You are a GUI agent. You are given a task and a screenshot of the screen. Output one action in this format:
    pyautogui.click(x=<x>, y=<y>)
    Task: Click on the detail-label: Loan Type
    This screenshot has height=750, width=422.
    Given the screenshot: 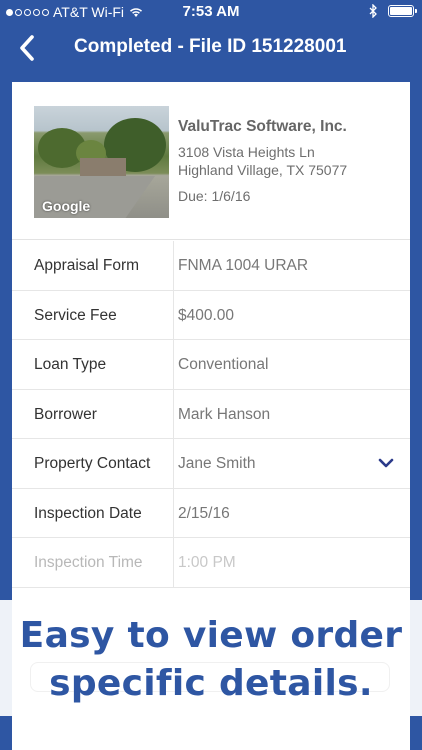 What is the action you would take?
    pyautogui.click(x=70, y=364)
    